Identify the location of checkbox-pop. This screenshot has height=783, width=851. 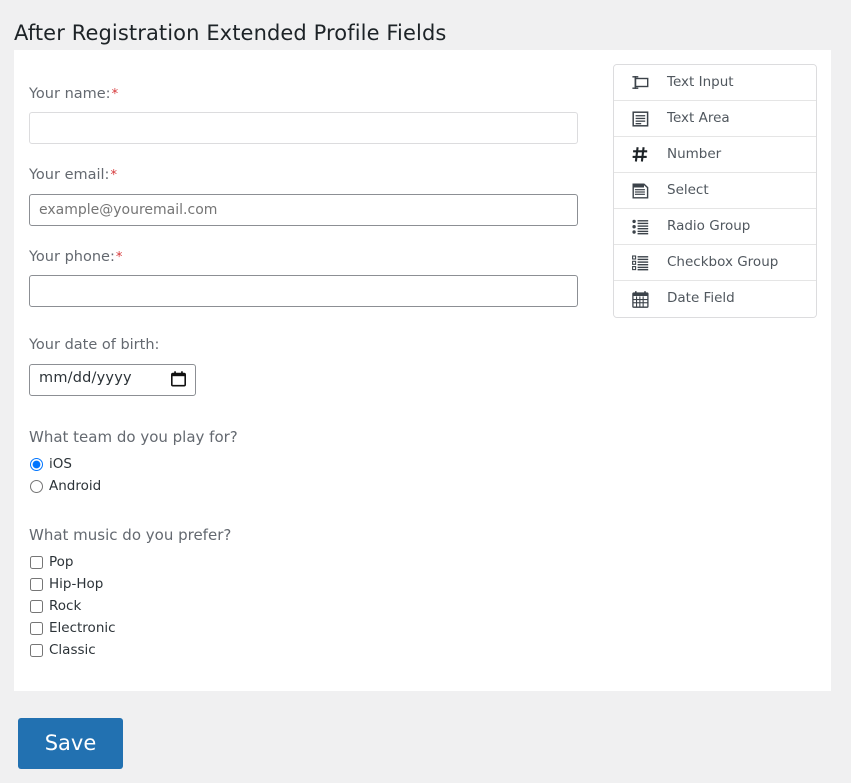
(36, 563).